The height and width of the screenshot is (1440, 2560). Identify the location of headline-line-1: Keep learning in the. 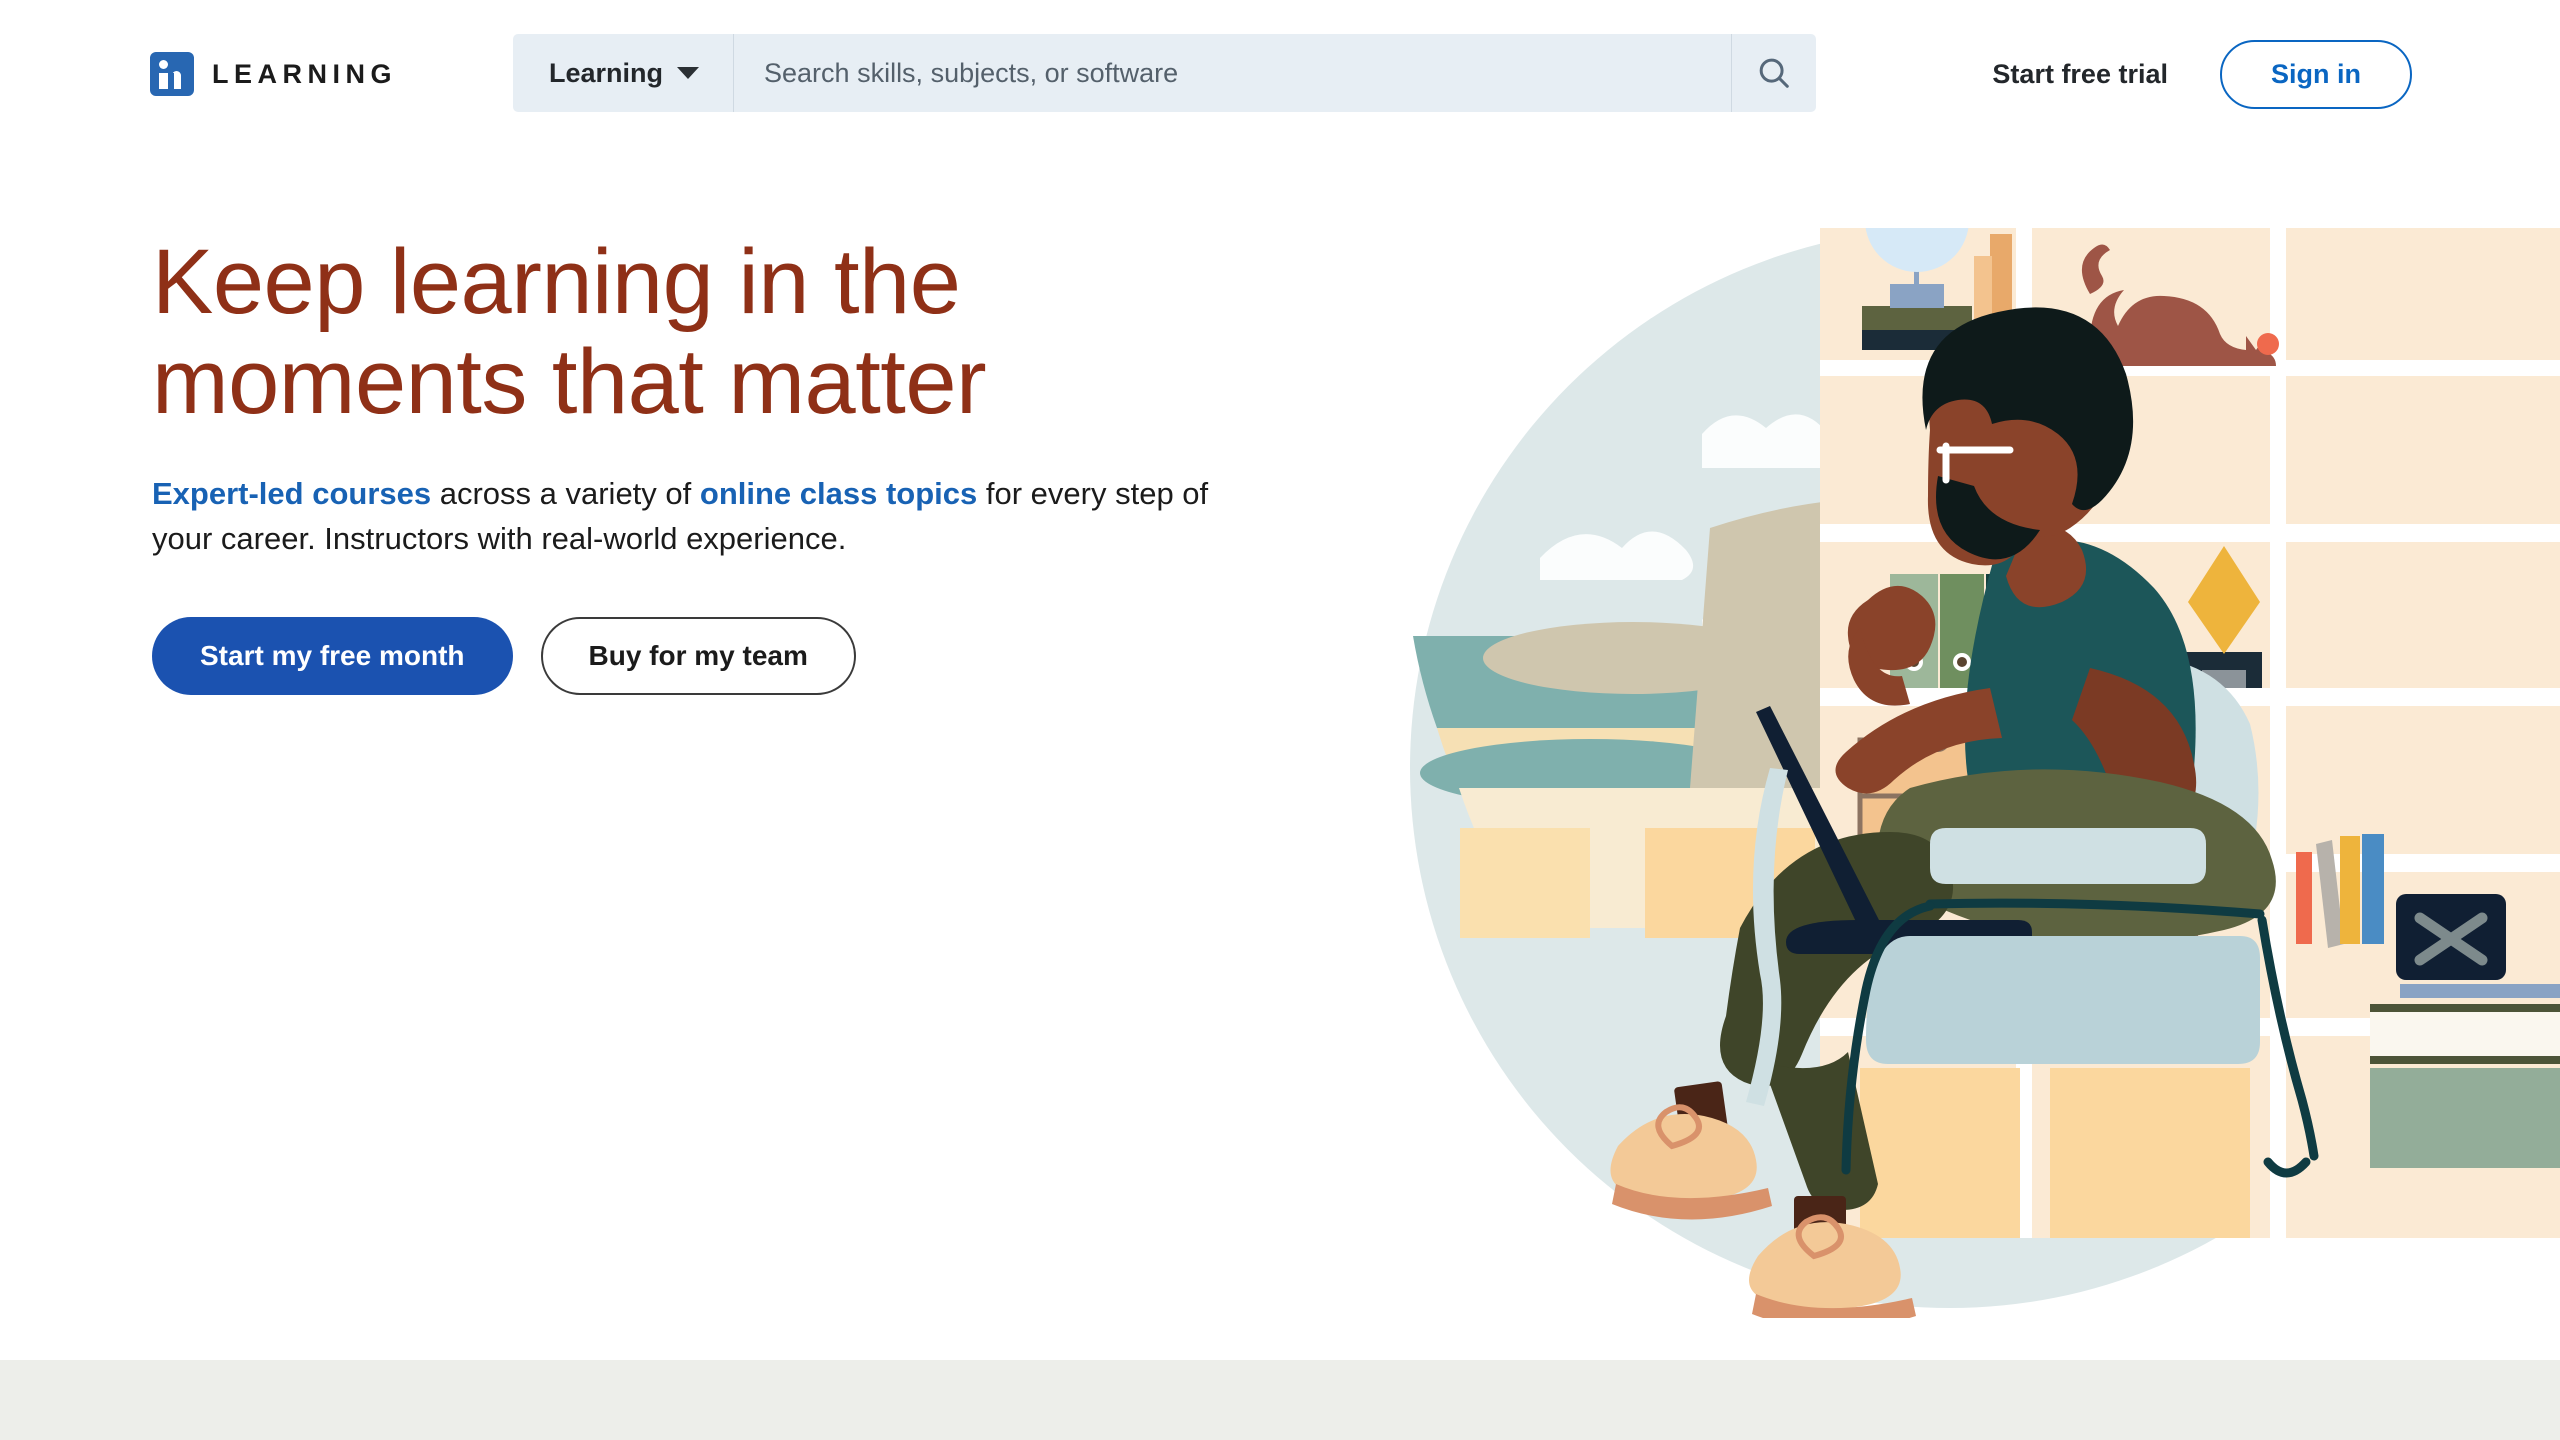
(556, 282).